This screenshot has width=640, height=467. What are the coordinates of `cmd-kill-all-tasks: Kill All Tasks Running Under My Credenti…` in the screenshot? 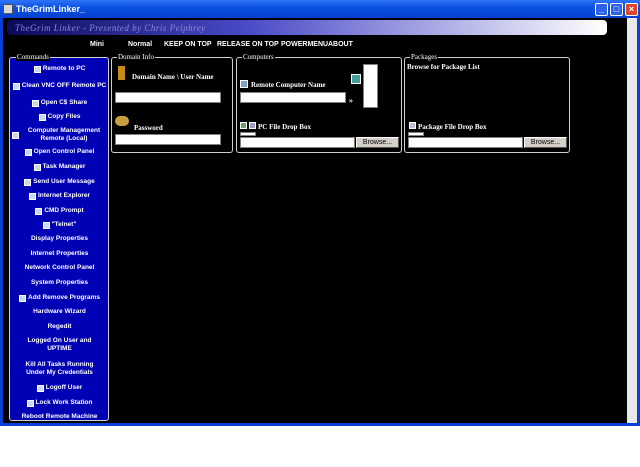 It's located at (59, 369).